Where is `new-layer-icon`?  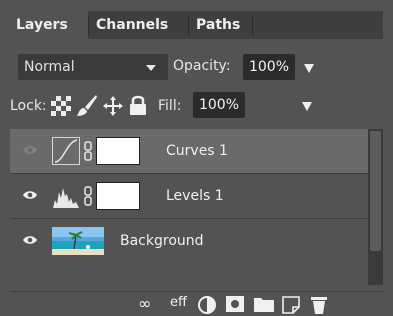 new-layer-icon is located at coordinates (291, 305).